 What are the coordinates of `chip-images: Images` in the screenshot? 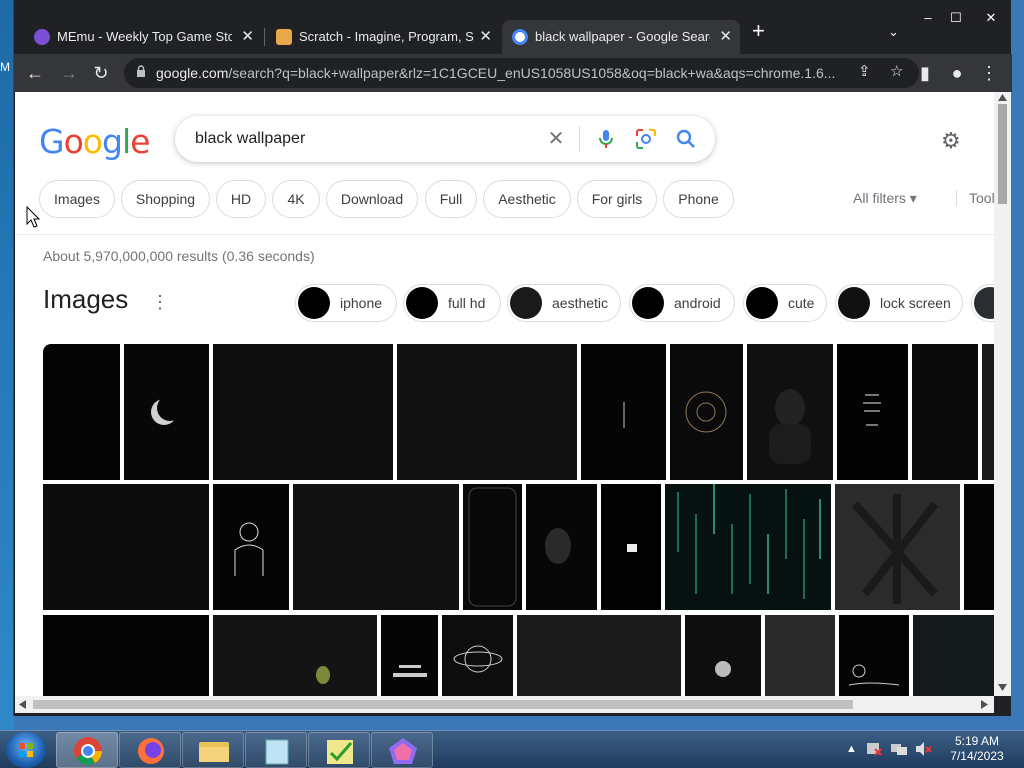 It's located at (77, 199).